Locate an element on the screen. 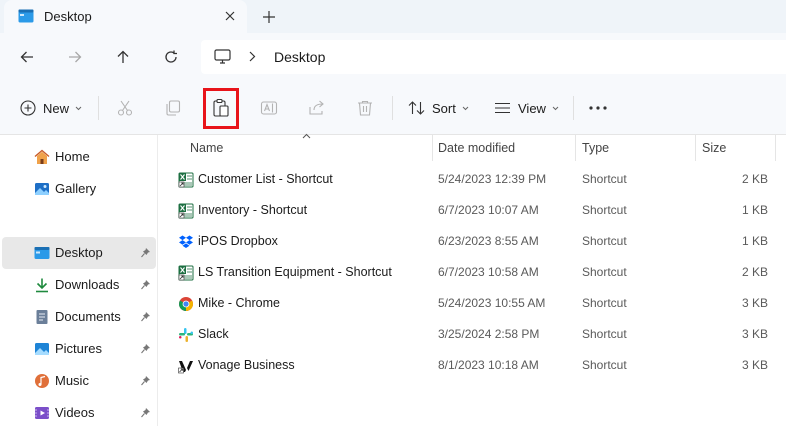  plus-icon is located at coordinates (269, 17).